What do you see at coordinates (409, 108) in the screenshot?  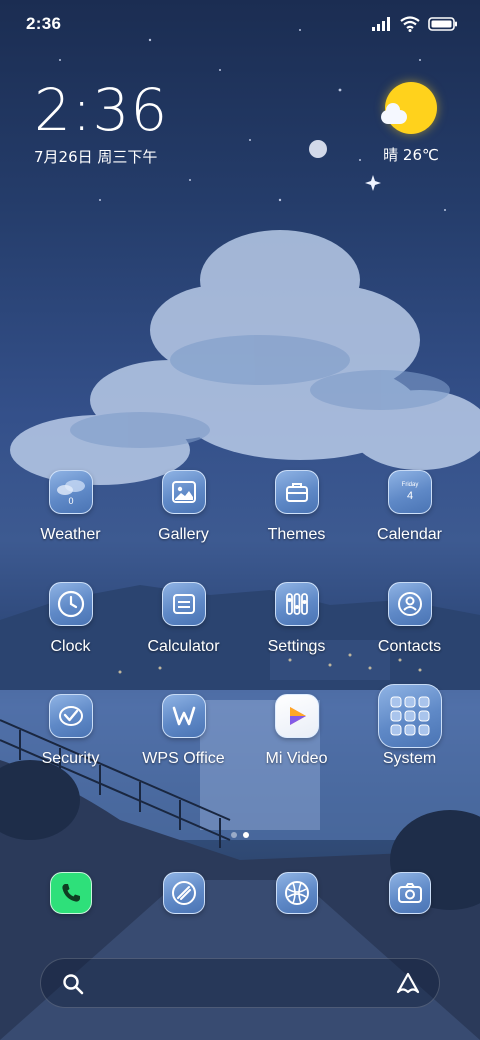 I see `partly-sunny-icon` at bounding box center [409, 108].